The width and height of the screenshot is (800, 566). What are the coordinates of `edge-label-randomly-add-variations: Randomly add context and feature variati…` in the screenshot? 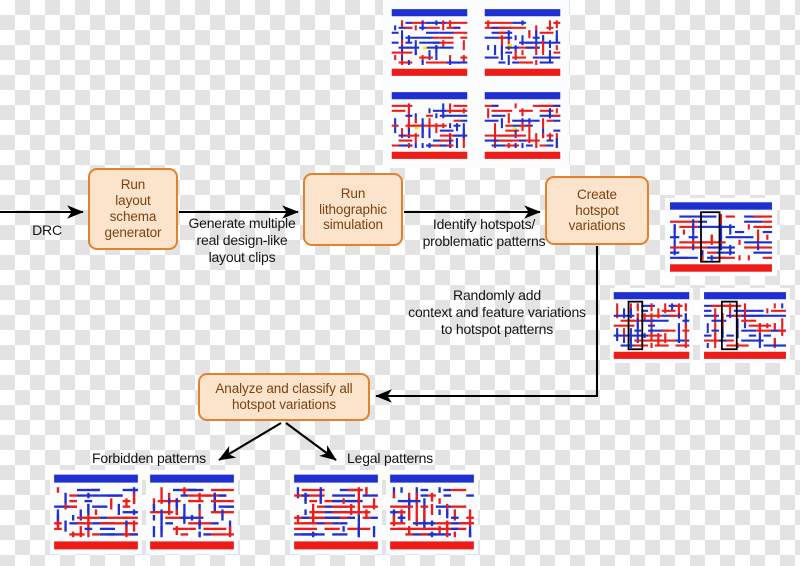 It's located at (497, 312).